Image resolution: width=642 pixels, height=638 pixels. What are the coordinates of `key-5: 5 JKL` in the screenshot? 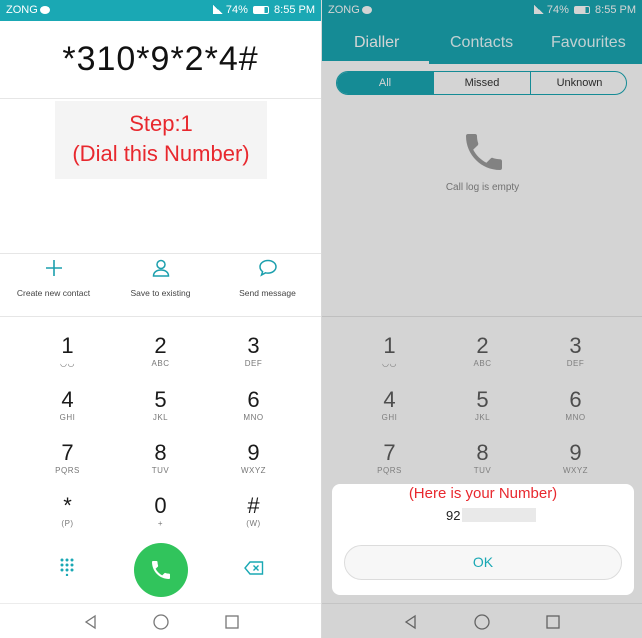 It's located at (160, 415).